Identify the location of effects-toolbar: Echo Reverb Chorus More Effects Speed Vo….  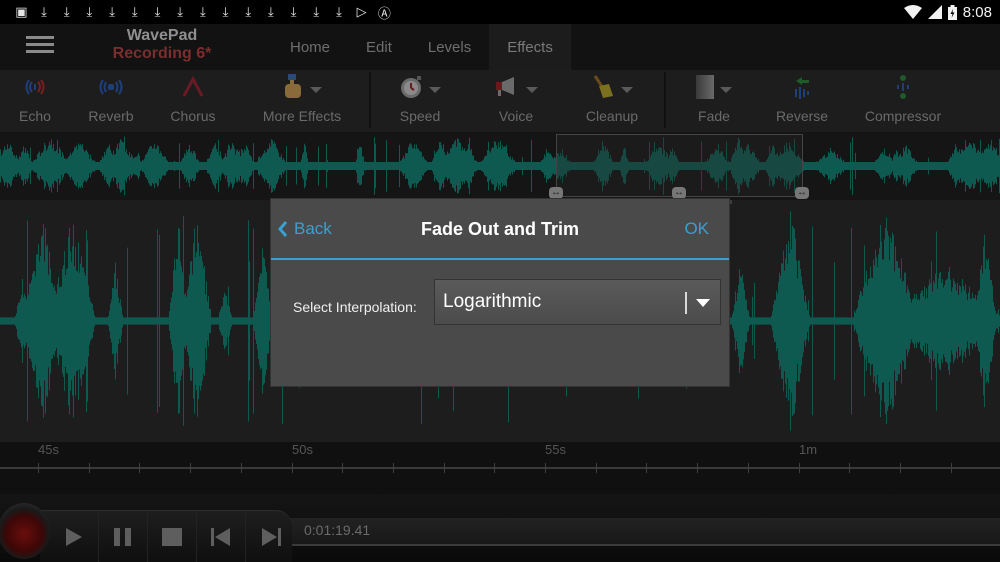
(500, 101).